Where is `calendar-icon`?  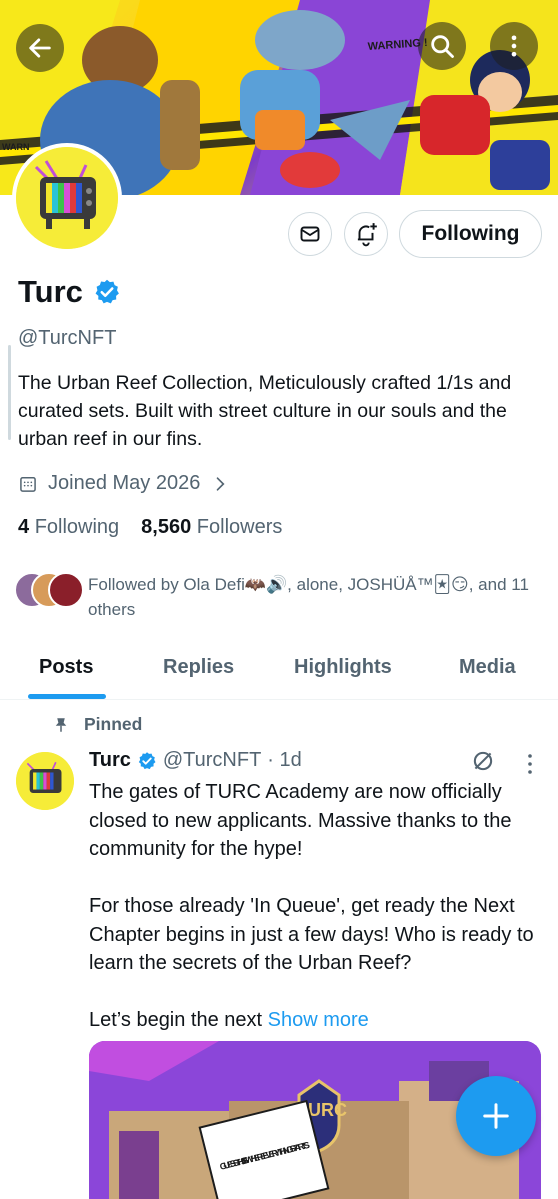 calendar-icon is located at coordinates (28, 484).